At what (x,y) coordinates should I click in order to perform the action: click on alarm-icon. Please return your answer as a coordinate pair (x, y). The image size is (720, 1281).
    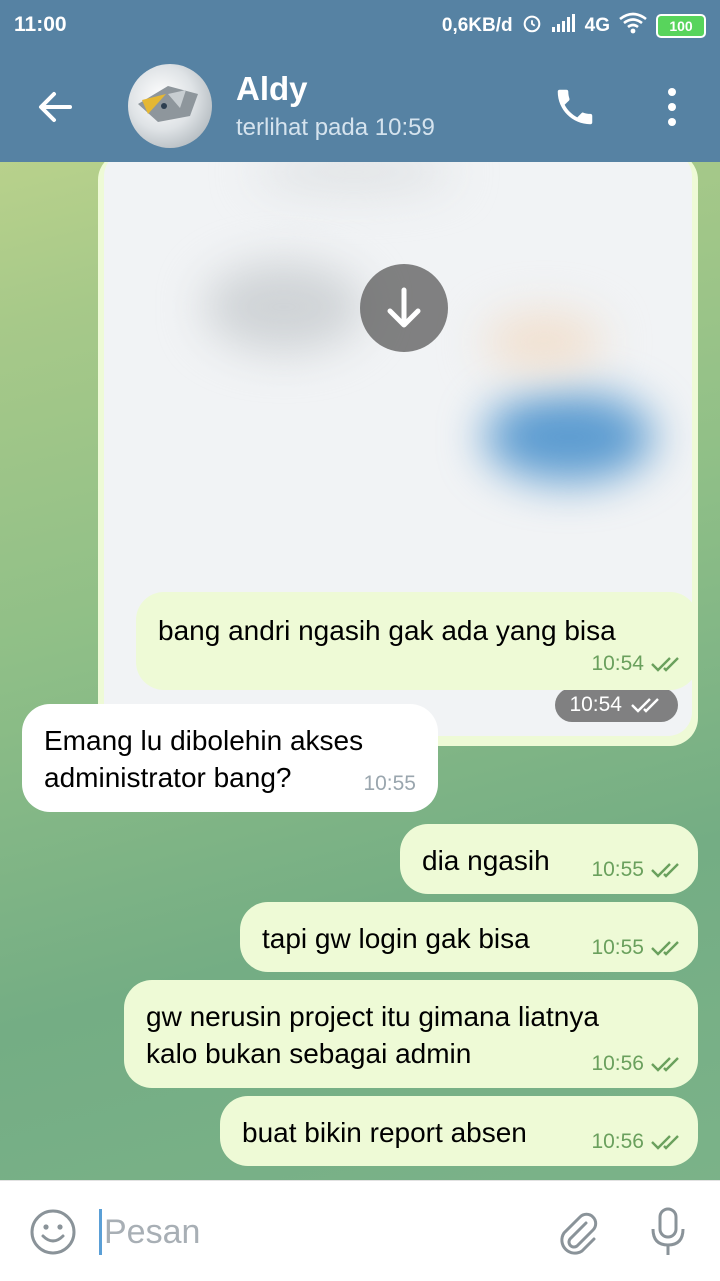
    Looking at the image, I should click on (532, 26).